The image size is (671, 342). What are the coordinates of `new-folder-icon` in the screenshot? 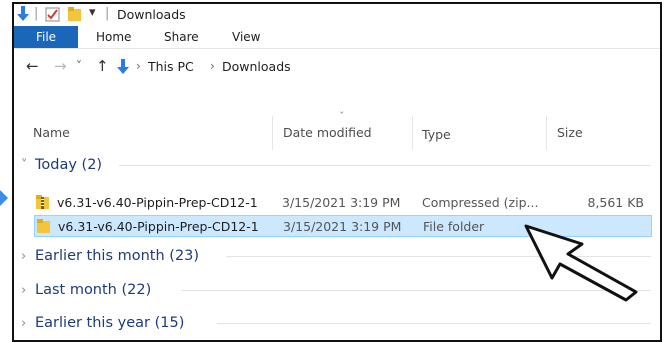 It's located at (75, 16).